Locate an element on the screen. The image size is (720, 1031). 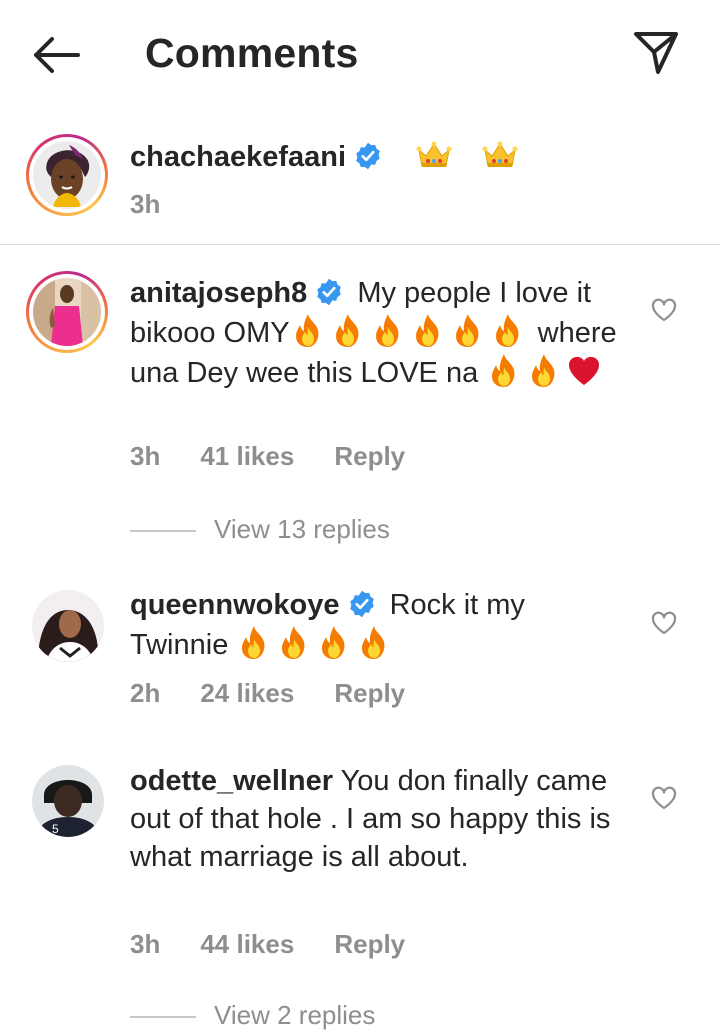
caption-text: chachaekefaani is located at coordinates (375, 156).